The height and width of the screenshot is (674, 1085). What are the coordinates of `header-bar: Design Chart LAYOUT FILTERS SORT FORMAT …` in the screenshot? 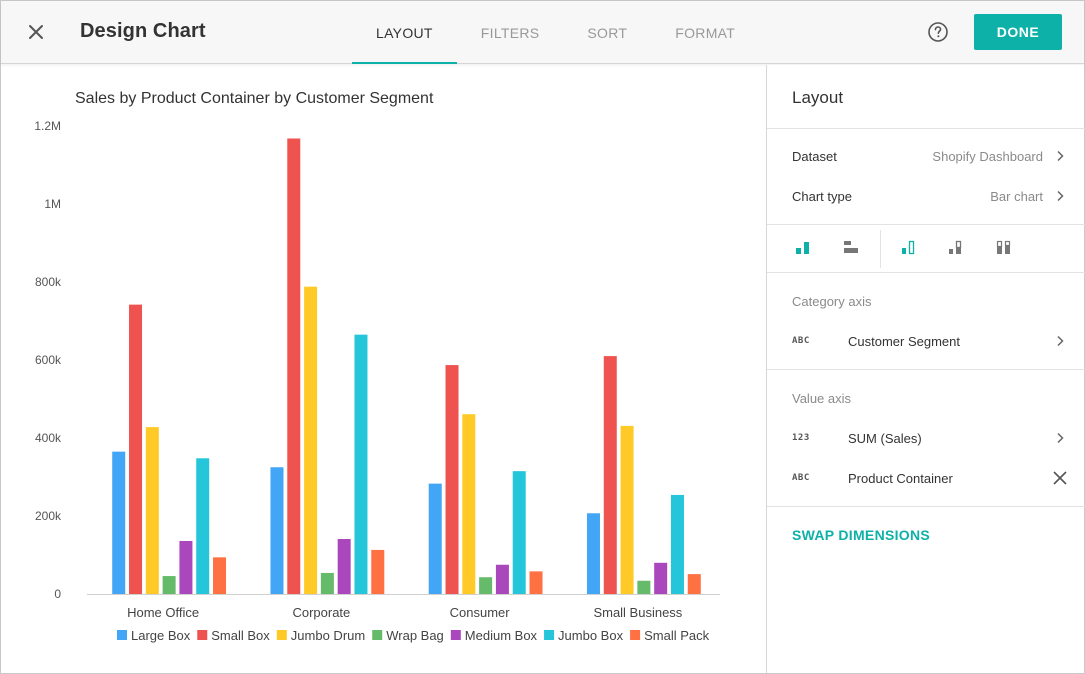 It's located at (542, 32).